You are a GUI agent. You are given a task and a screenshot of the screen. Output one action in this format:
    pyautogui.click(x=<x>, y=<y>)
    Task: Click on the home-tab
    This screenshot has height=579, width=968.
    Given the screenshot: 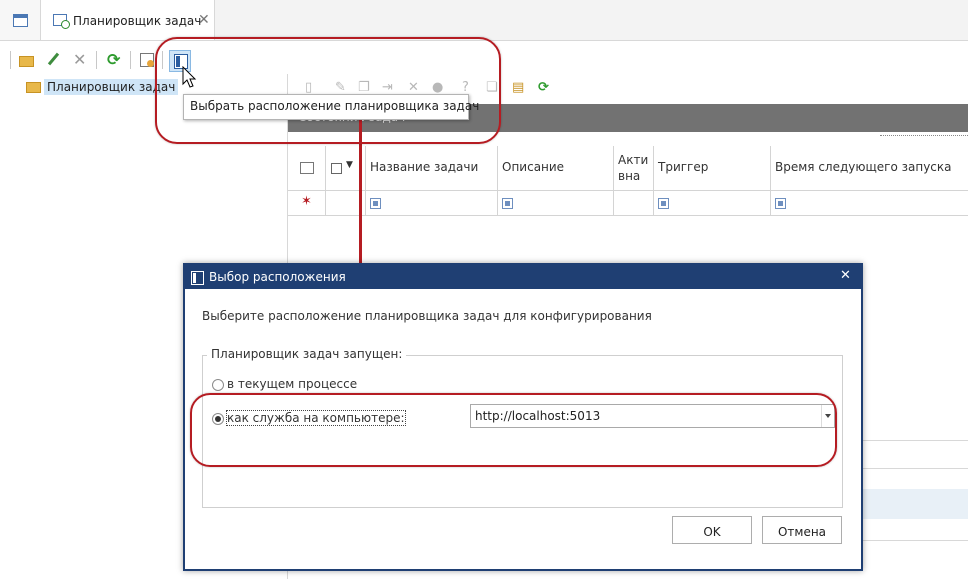 What is the action you would take?
    pyautogui.click(x=20, y=20)
    